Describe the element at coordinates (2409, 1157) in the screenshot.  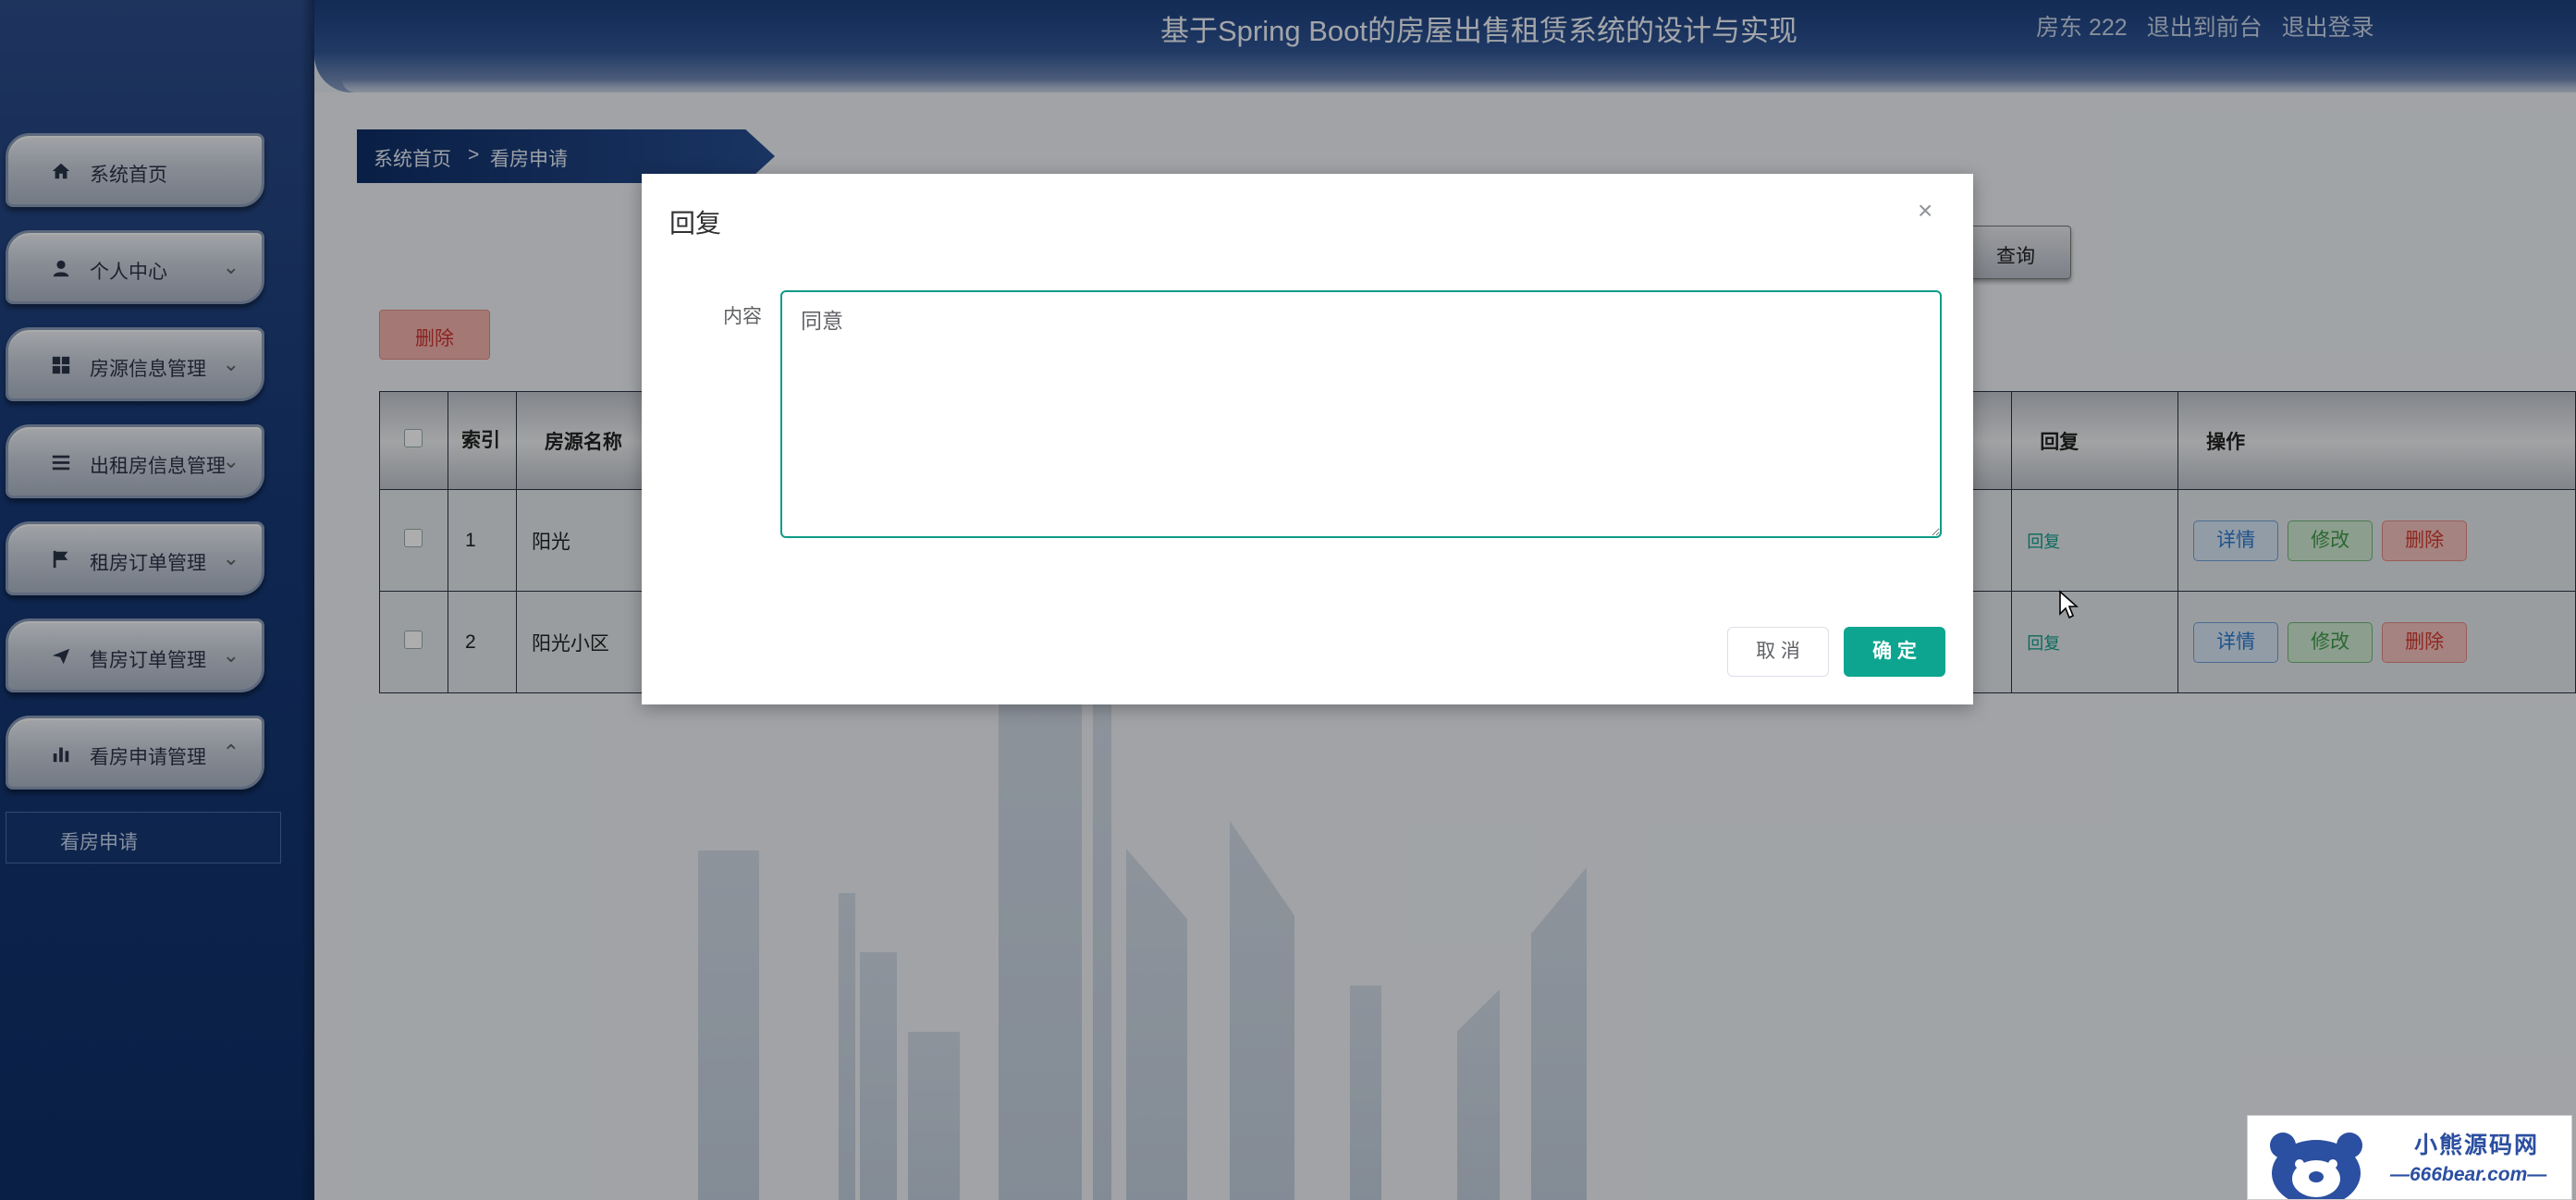
I see `watermark-logo: 小熊源码网 —666bear.com—` at that location.